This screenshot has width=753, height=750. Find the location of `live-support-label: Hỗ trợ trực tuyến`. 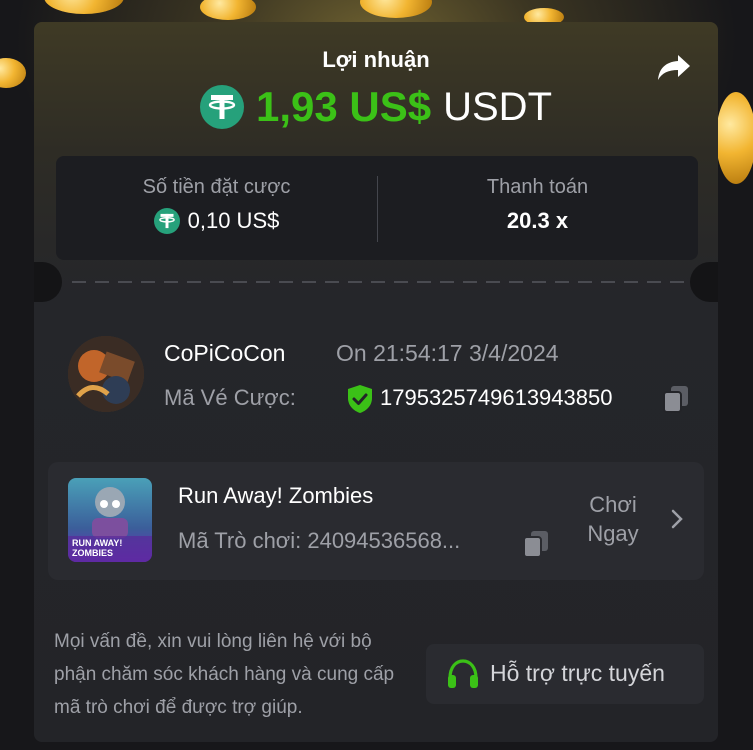

live-support-label: Hỗ trợ trực tuyến is located at coordinates (577, 673).